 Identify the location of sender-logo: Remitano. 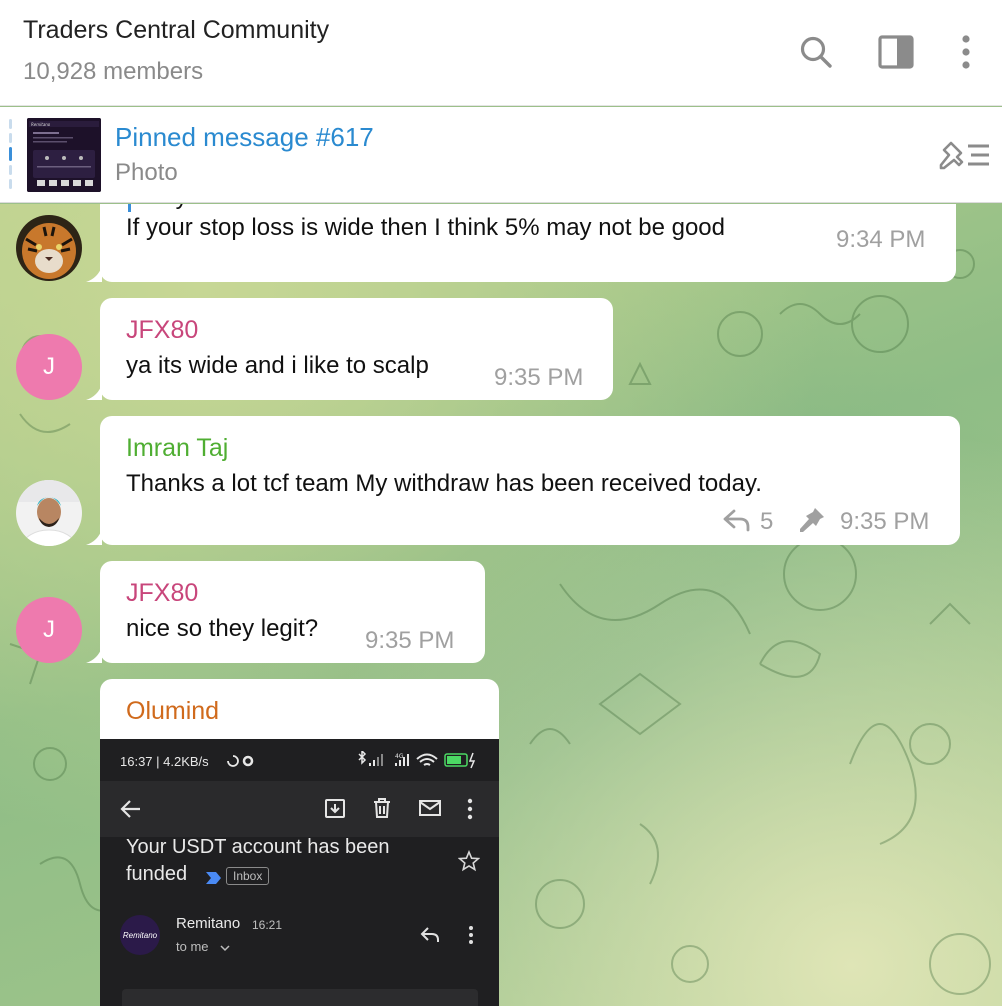
(140, 935).